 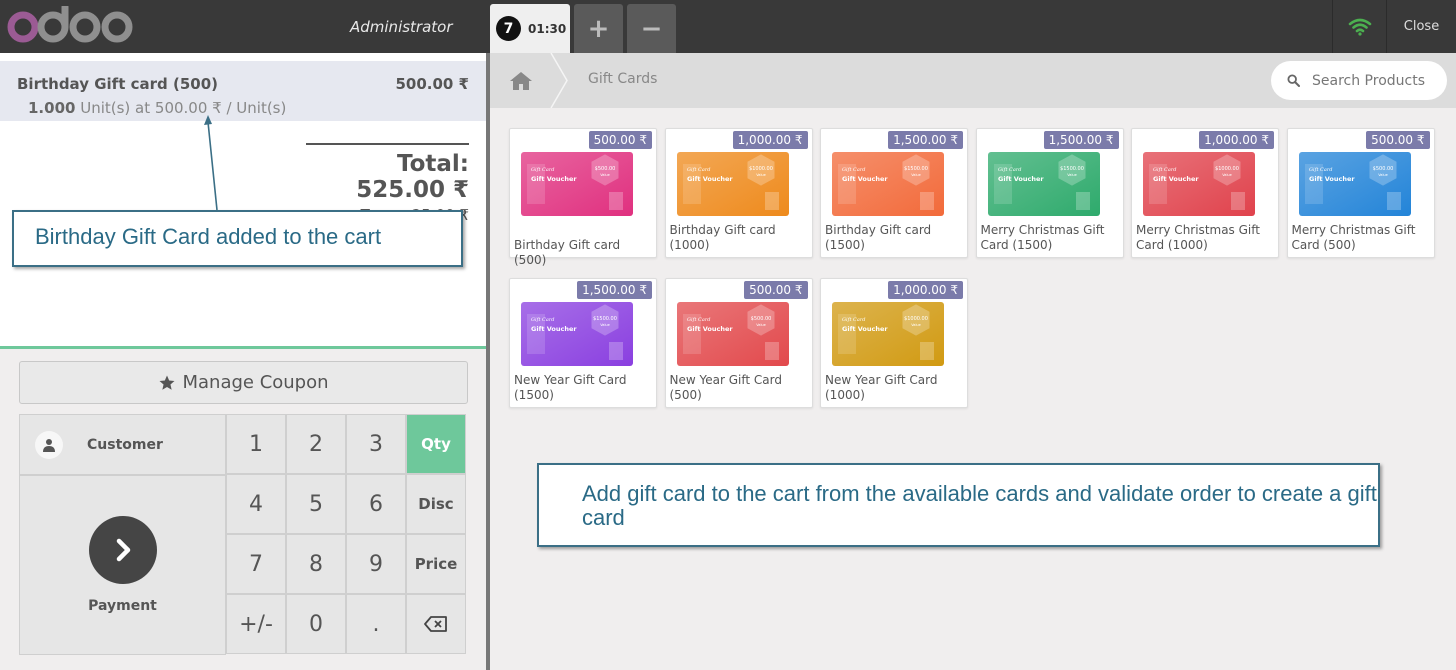 I want to click on home-button, so click(x=521, y=80).